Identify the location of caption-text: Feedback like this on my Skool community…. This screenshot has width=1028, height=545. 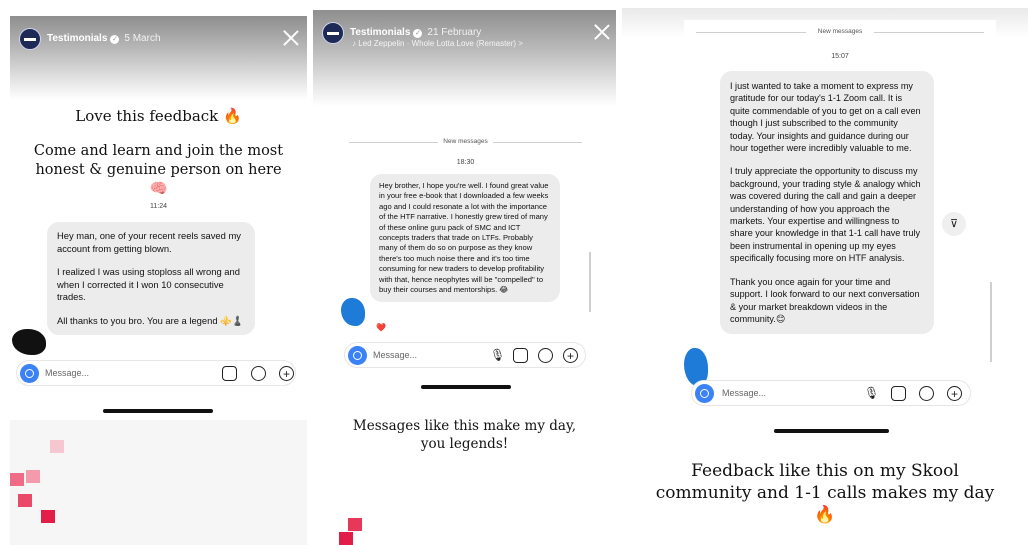
(825, 493).